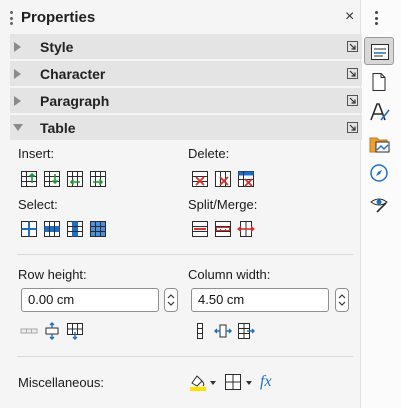 Image resolution: width=401 pixels, height=408 pixels. Describe the element at coordinates (223, 229) in the screenshot. I see `merge-cells-icon` at that location.